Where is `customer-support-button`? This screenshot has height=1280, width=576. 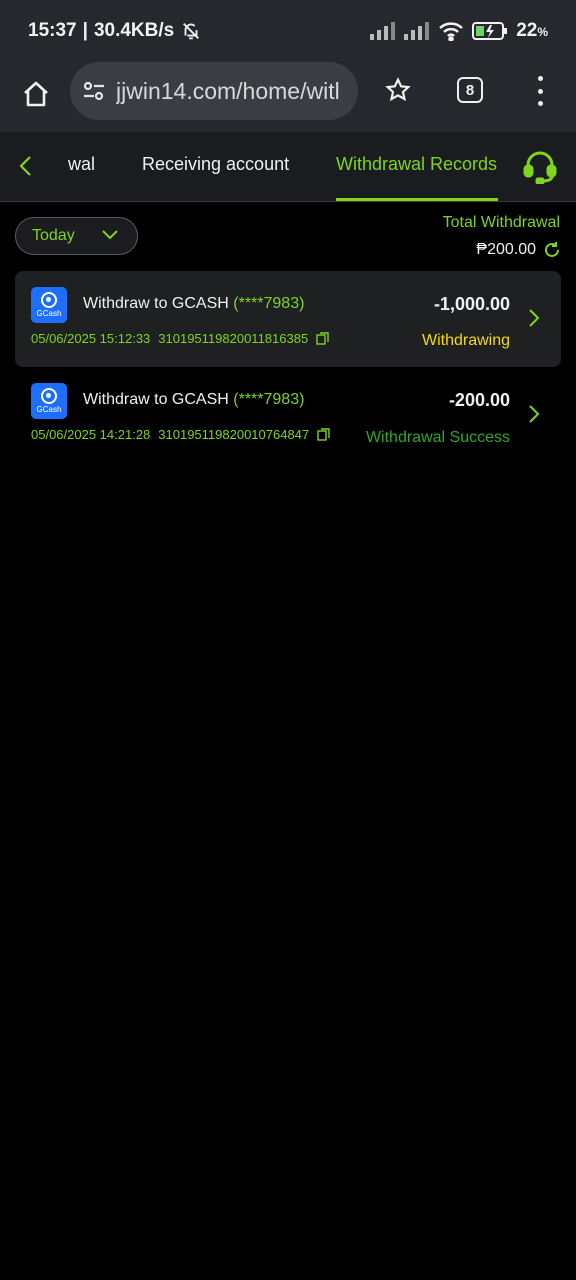
customer-support-button is located at coordinates (540, 167).